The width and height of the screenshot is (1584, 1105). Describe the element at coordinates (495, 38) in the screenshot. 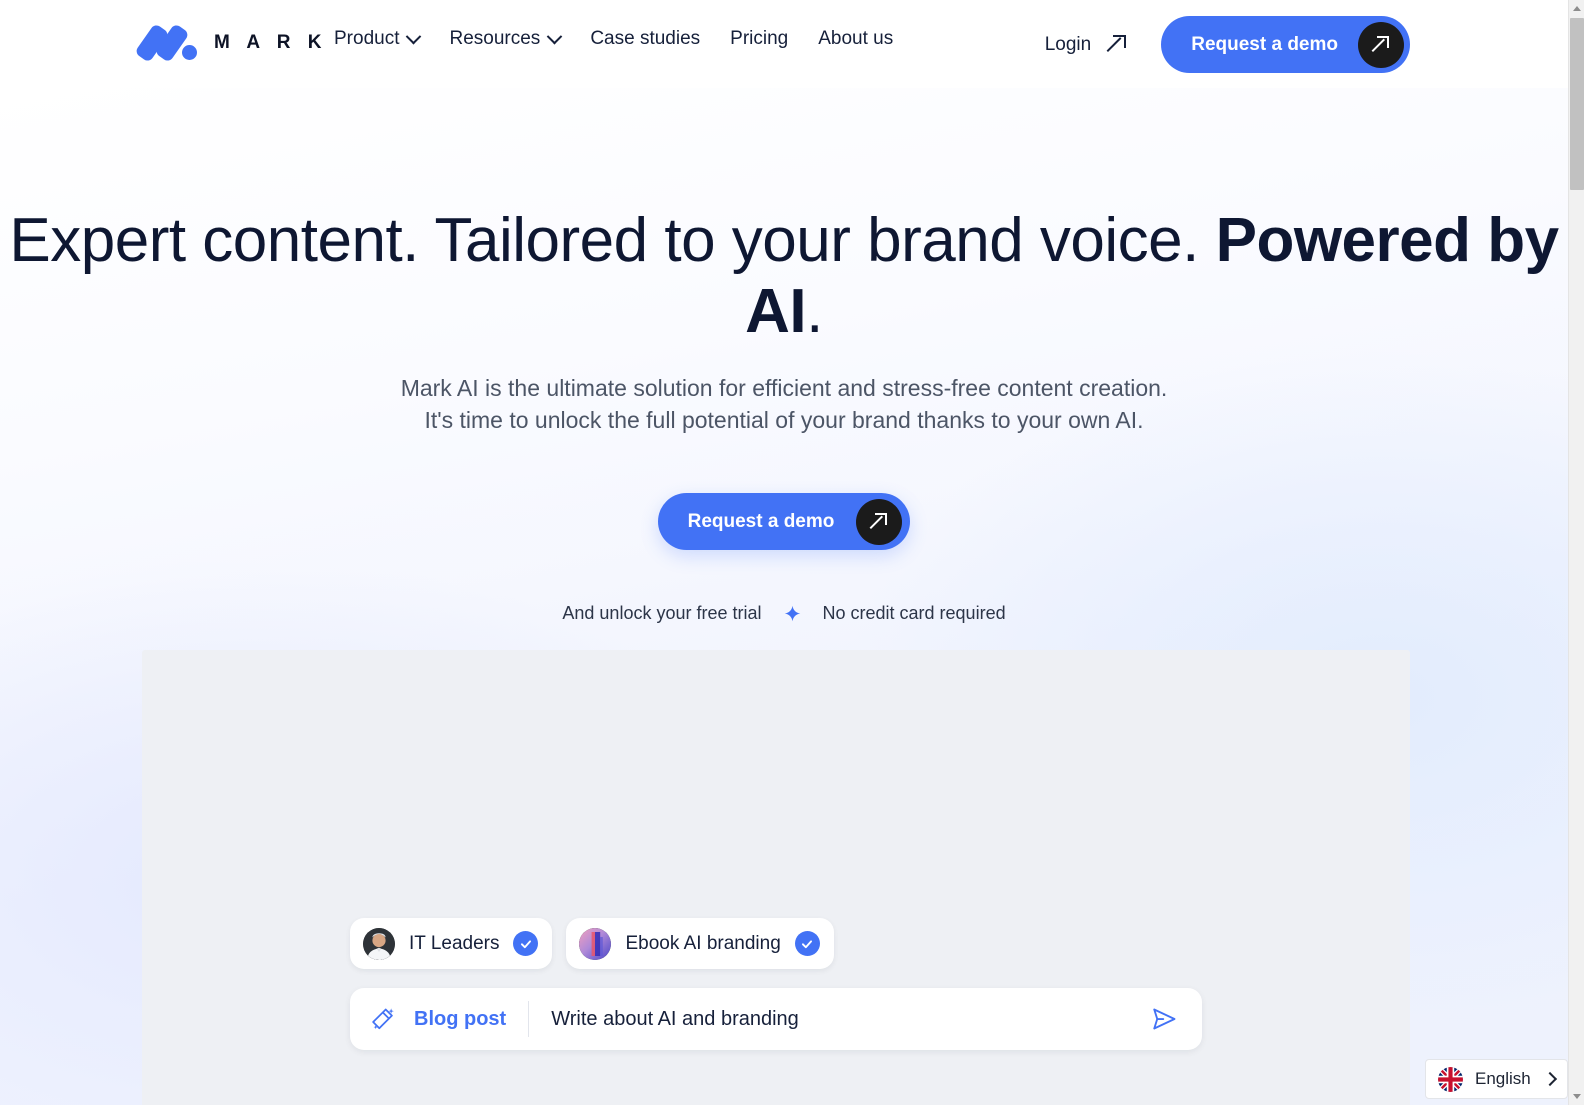

I see `nav-item-label: Resources` at that location.